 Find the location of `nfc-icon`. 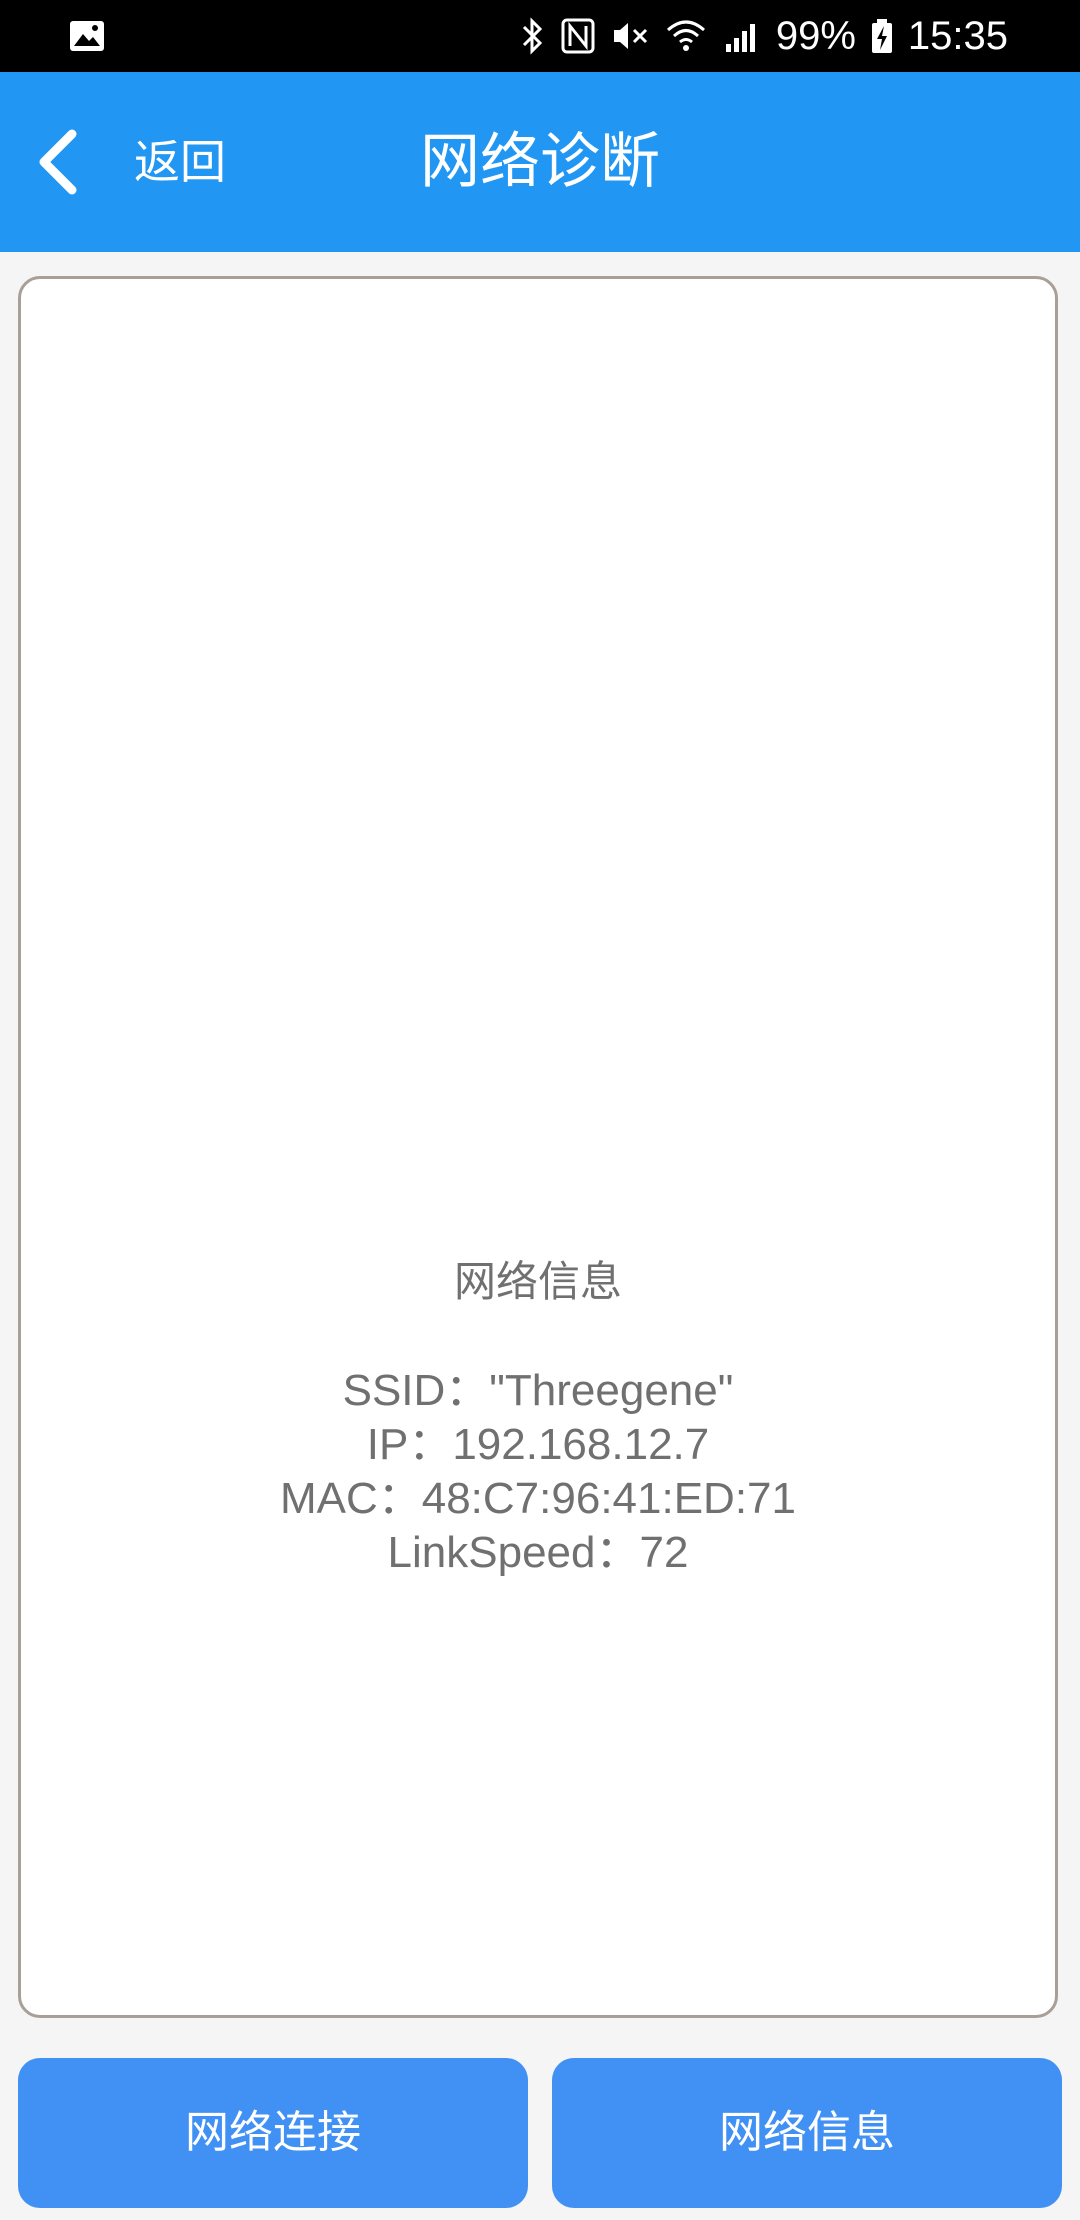

nfc-icon is located at coordinates (578, 36).